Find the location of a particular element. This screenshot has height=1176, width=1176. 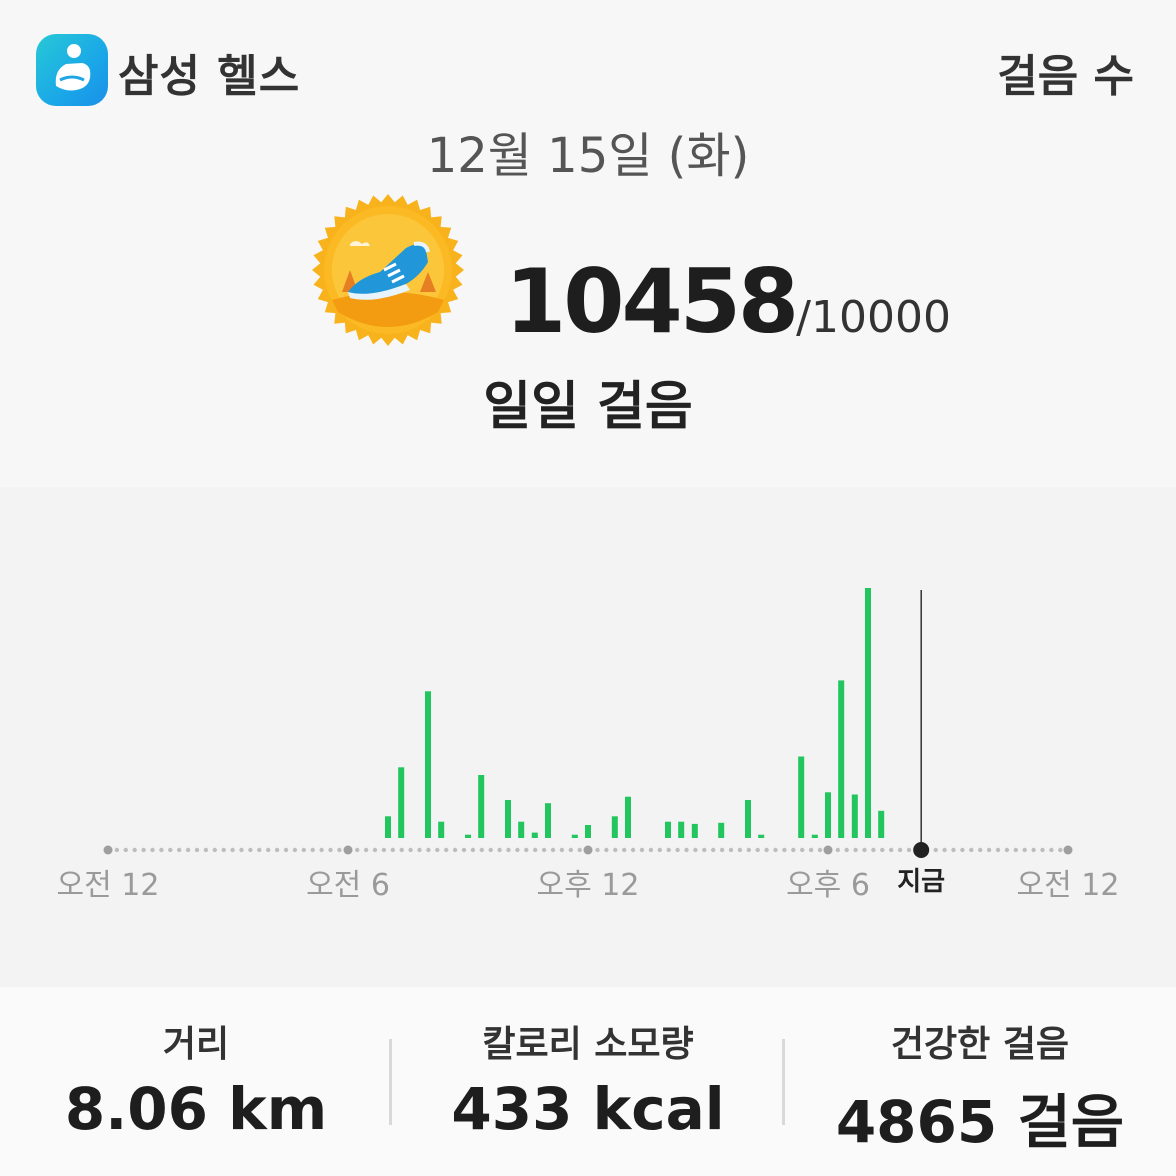

app-name: 삼성 헬스 is located at coordinates (209, 76).